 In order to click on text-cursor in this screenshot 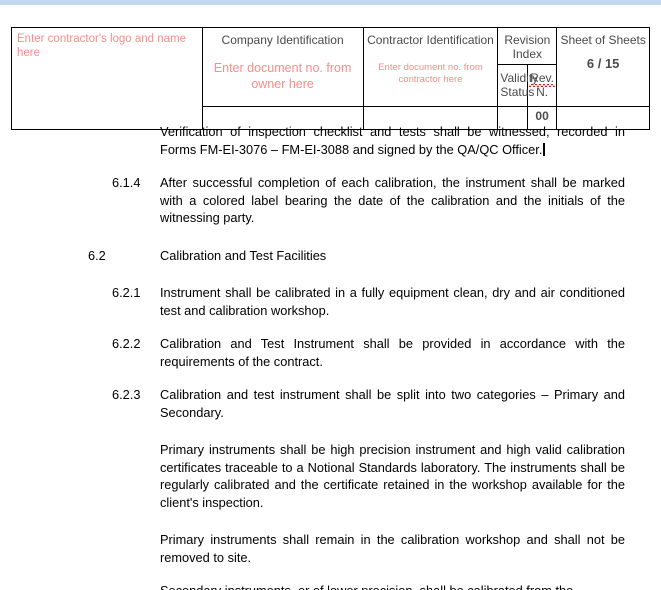, I will do `click(544, 149)`.